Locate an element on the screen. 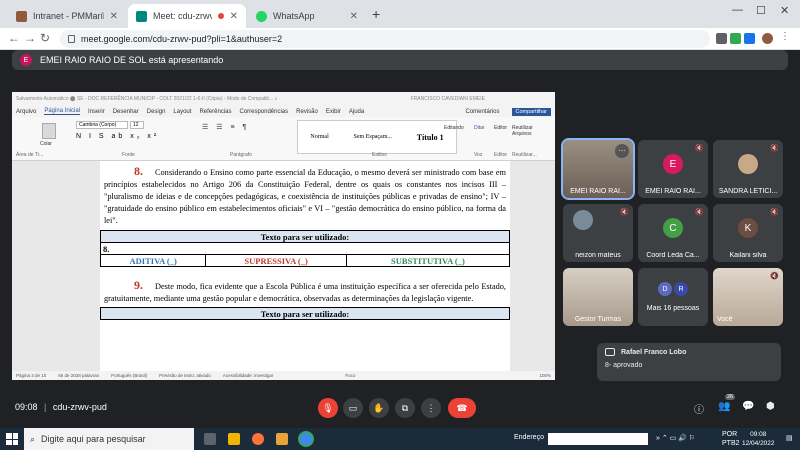 Image resolution: width=800 pixels, height=450 pixels. firefox-icon is located at coordinates (258, 439).